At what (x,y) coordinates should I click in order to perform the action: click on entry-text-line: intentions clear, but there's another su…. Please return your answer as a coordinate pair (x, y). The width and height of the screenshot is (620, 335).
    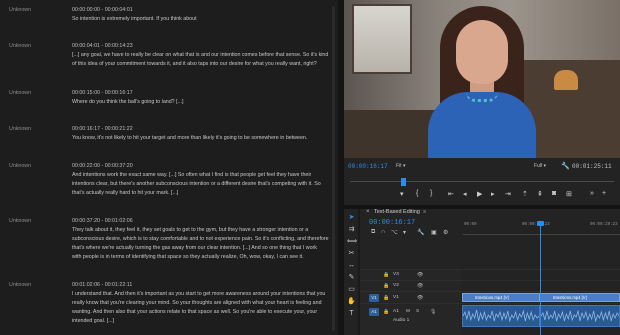
    Looking at the image, I should click on (196, 184).